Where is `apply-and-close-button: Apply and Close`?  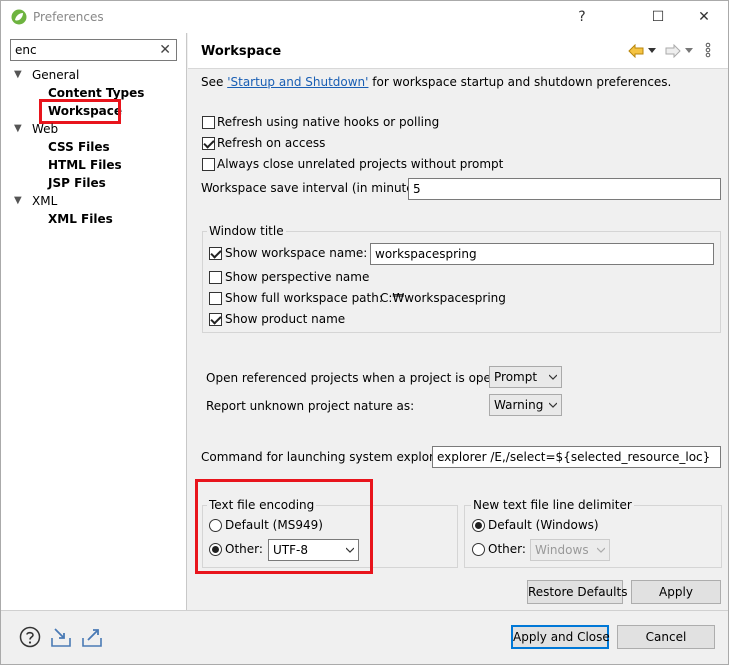 apply-and-close-button: Apply and Close is located at coordinates (560, 637).